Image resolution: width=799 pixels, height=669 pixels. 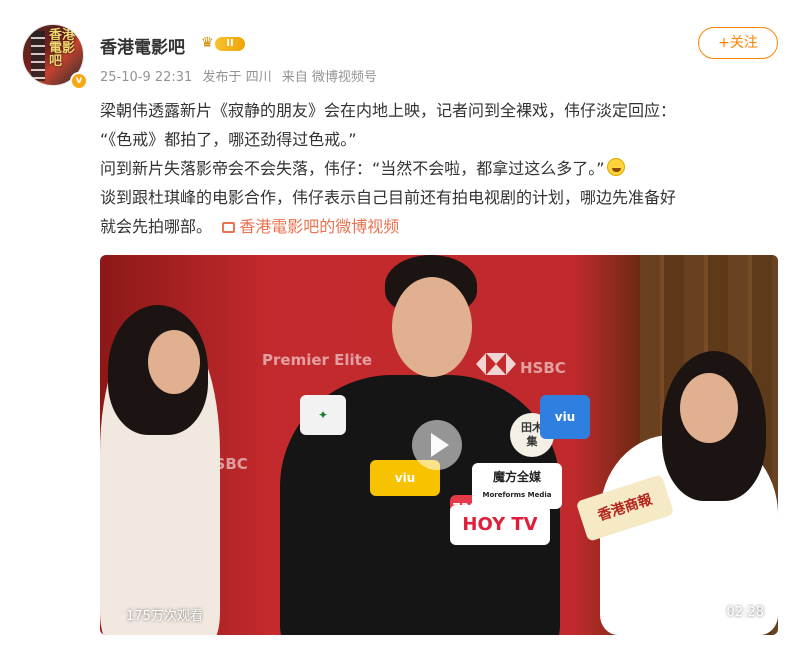 I want to click on reporter-left-face, so click(x=174, y=362).